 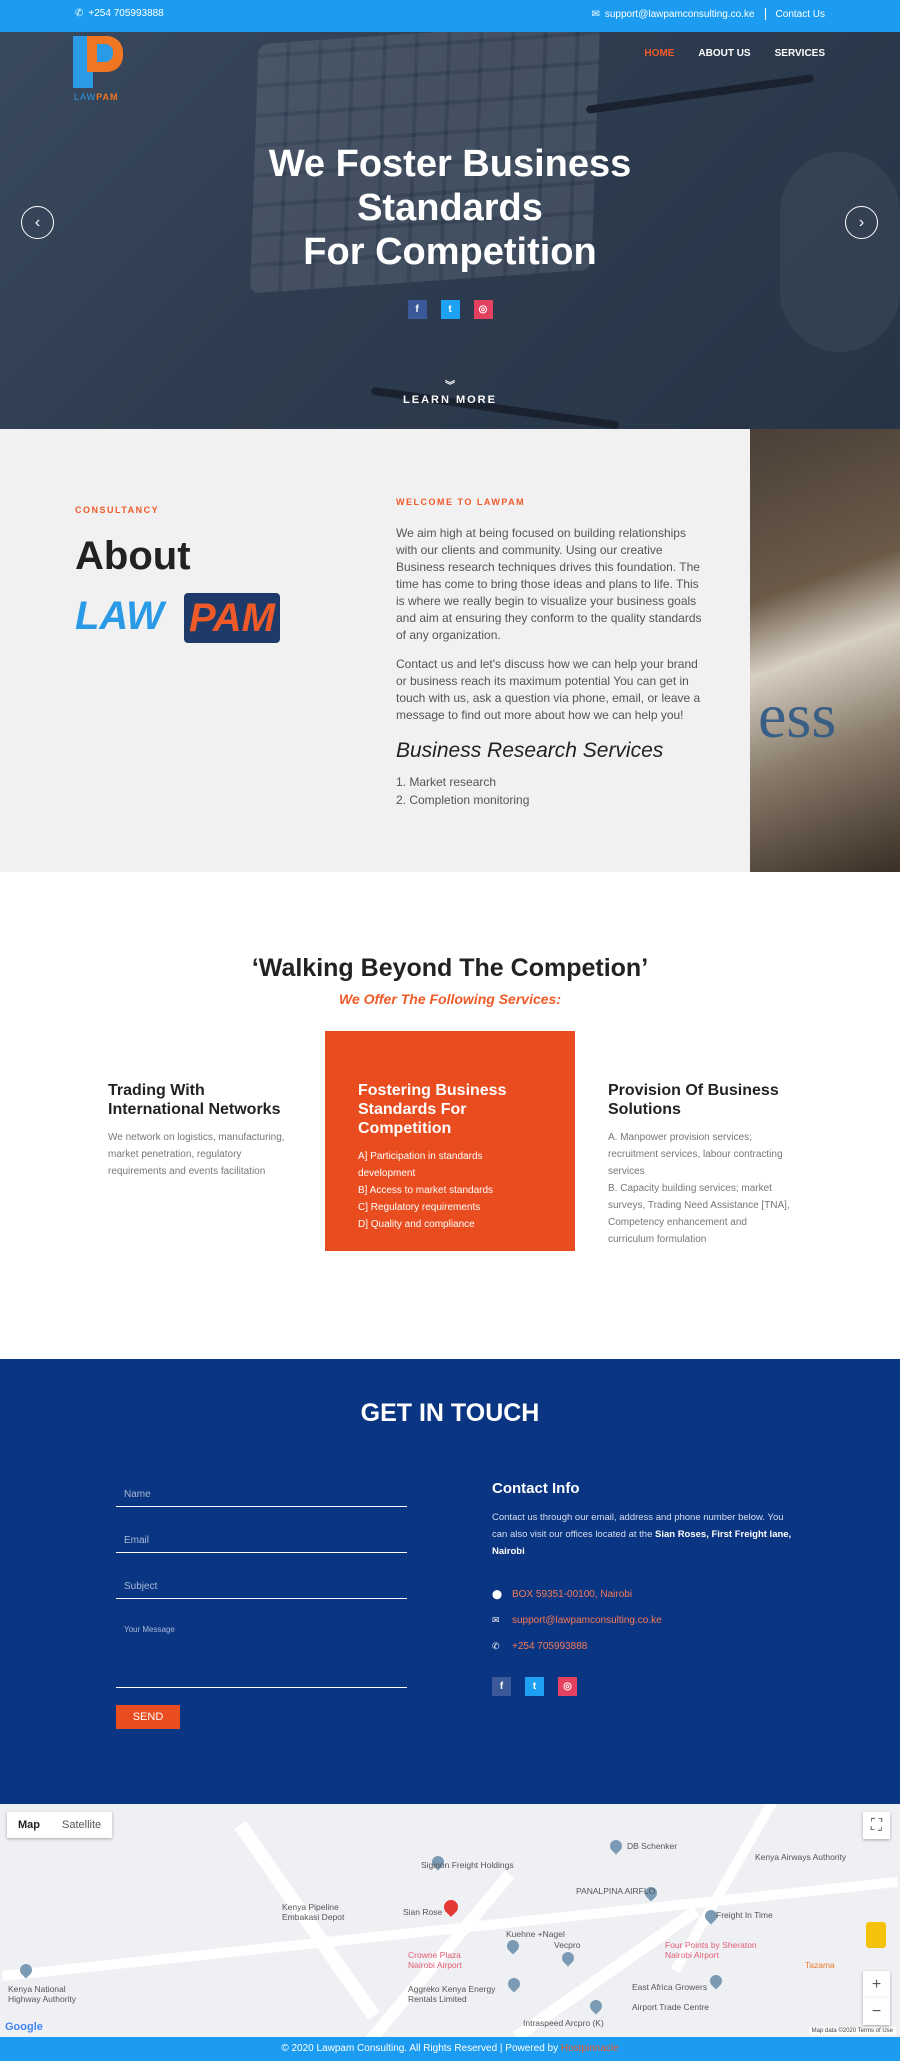 I want to click on send-button: SEND, so click(x=148, y=1717).